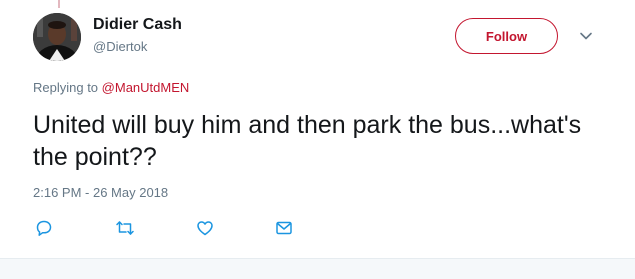 This screenshot has width=635, height=279. I want to click on heart-icon, so click(205, 228).